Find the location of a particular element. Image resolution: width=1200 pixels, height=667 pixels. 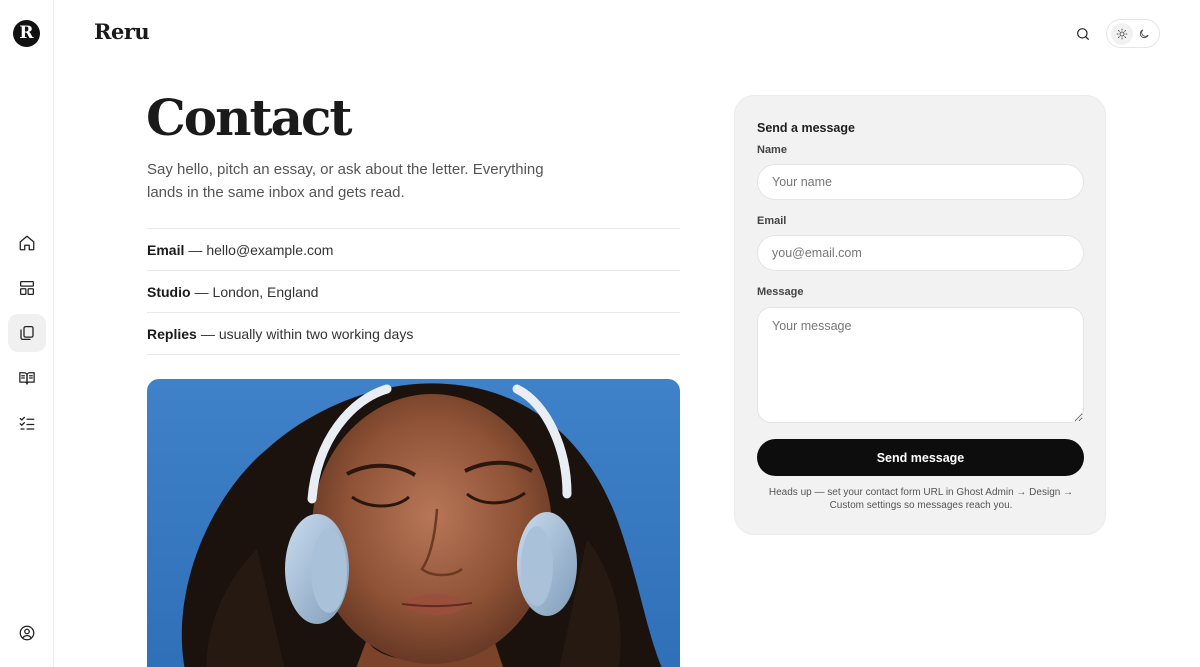

email-input is located at coordinates (920, 253).